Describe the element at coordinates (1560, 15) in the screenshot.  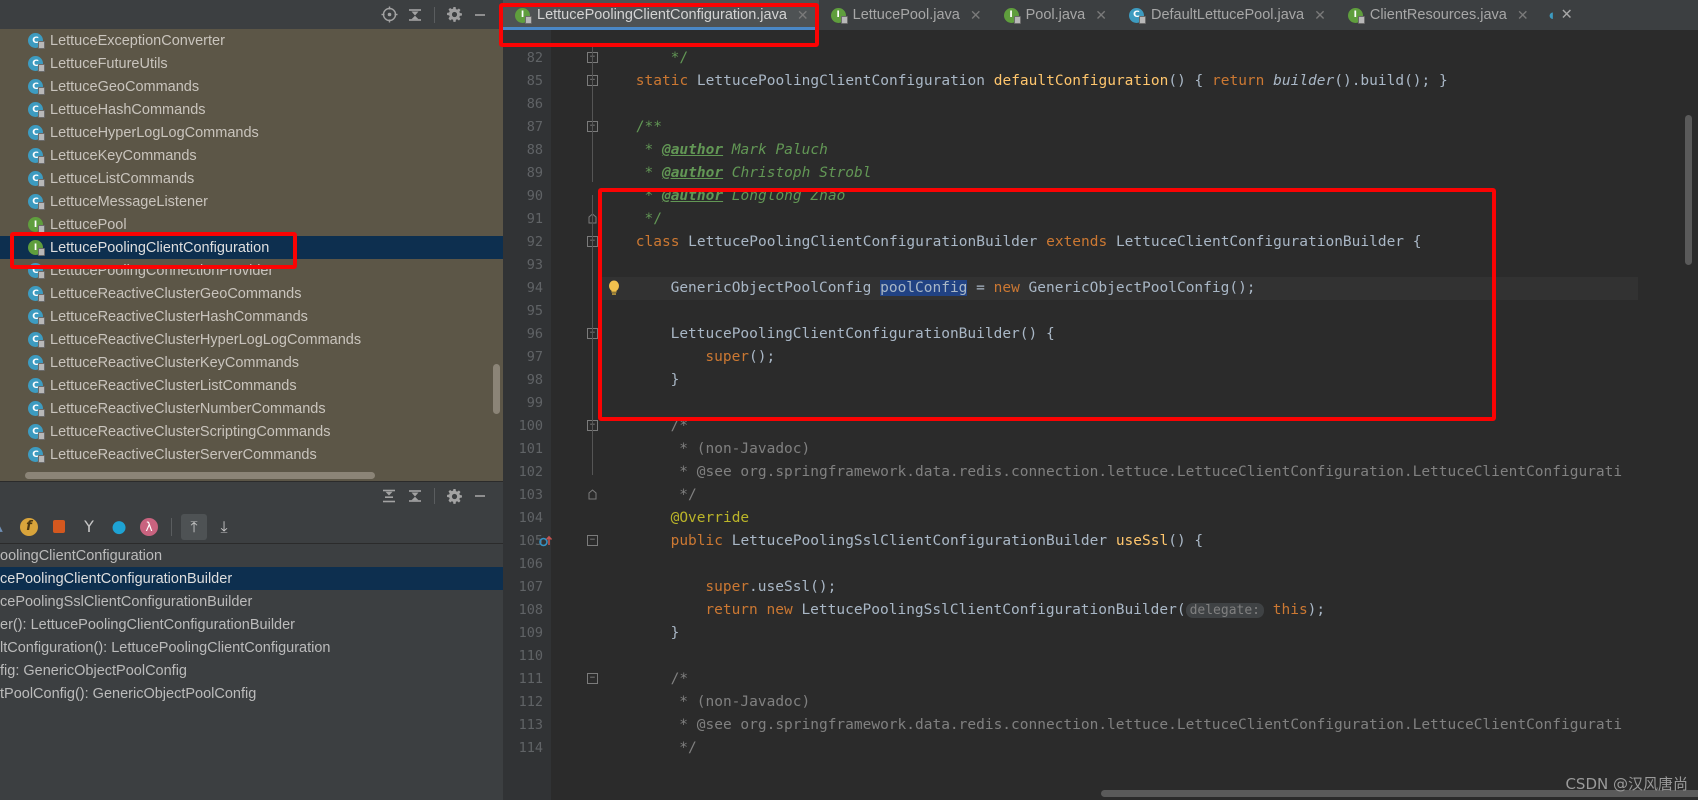
I see `editor-tab-overflow: ◖ ✕` at that location.